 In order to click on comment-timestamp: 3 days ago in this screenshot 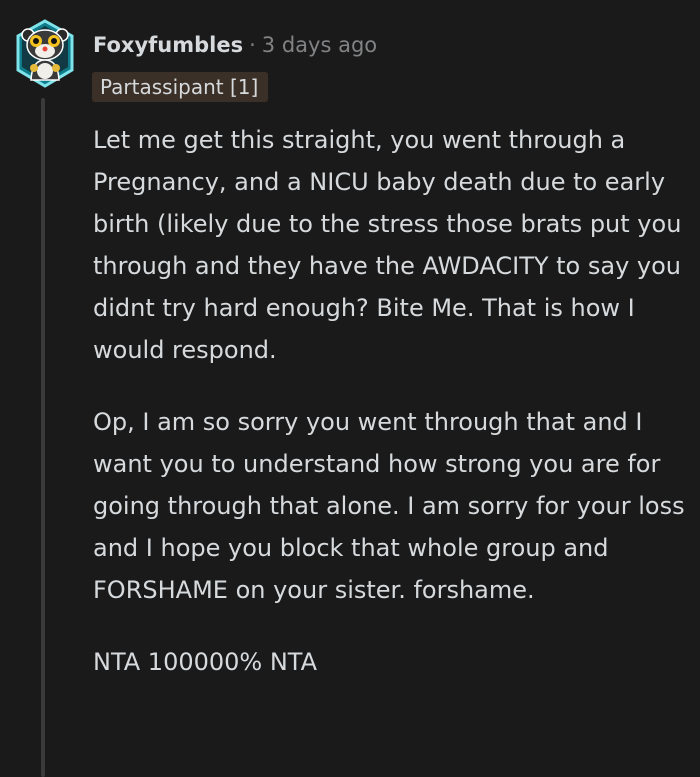, I will do `click(319, 45)`.